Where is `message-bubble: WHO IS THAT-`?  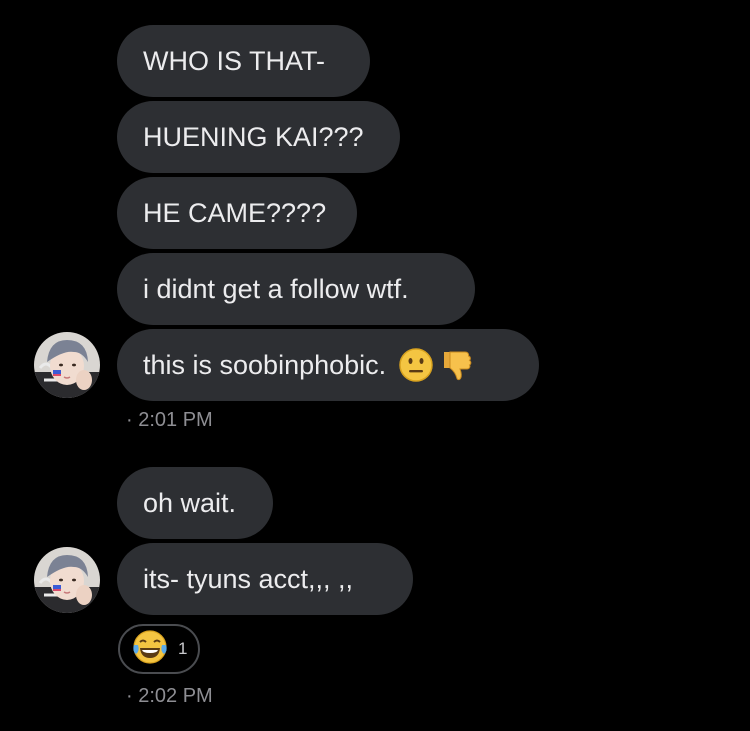 message-bubble: WHO IS THAT- is located at coordinates (243, 61).